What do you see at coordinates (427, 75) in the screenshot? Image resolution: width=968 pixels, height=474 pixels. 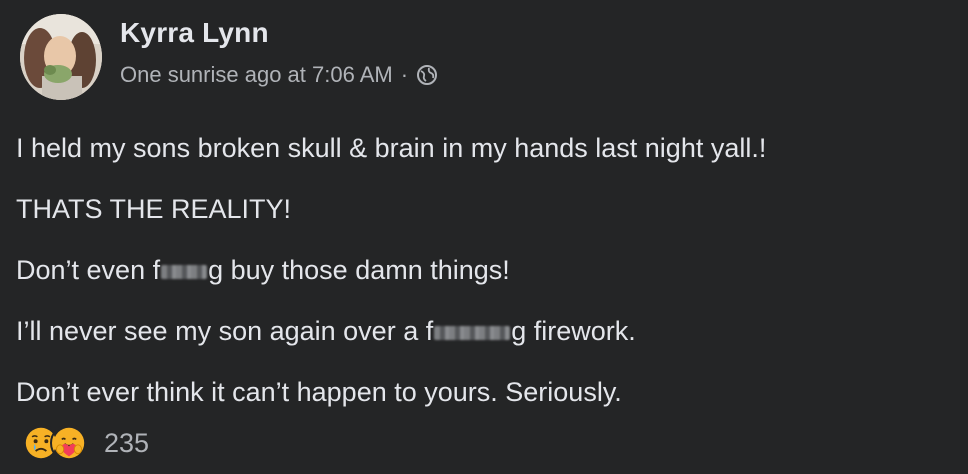 I see `globe-icon` at bounding box center [427, 75].